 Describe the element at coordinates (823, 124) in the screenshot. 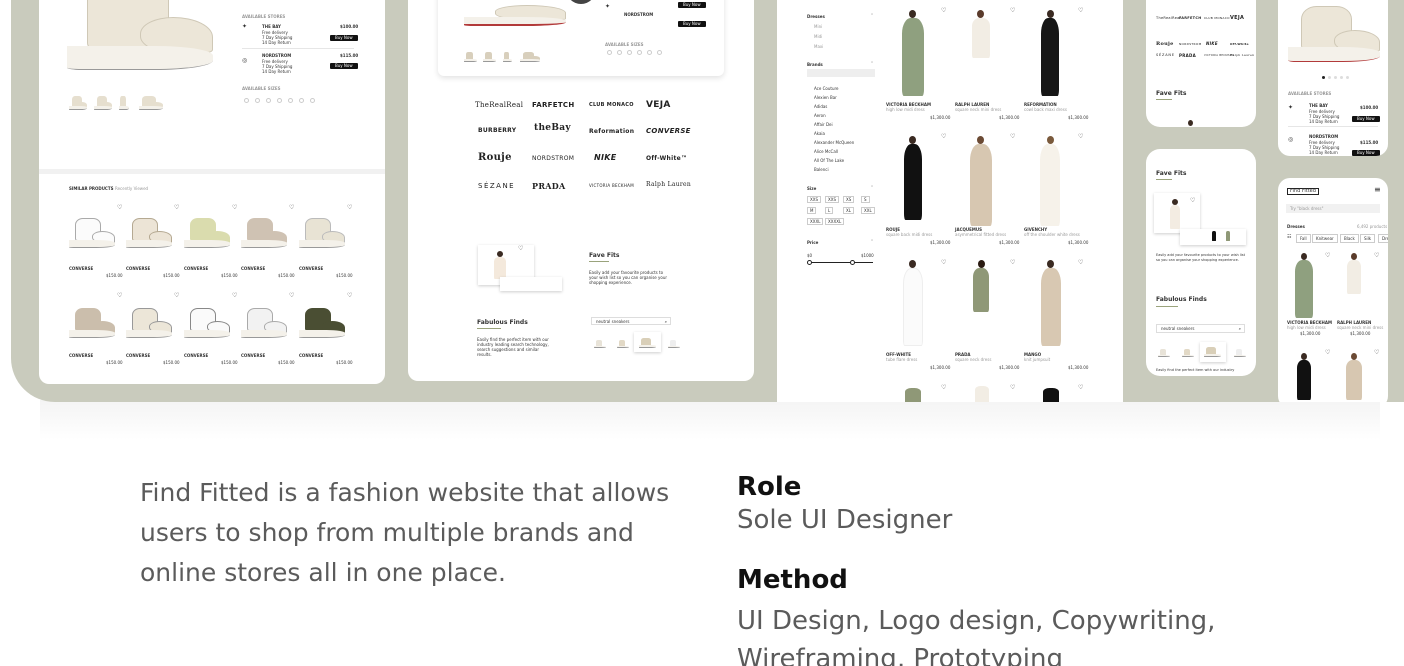

I see `filter-option: Affair Dei` at that location.